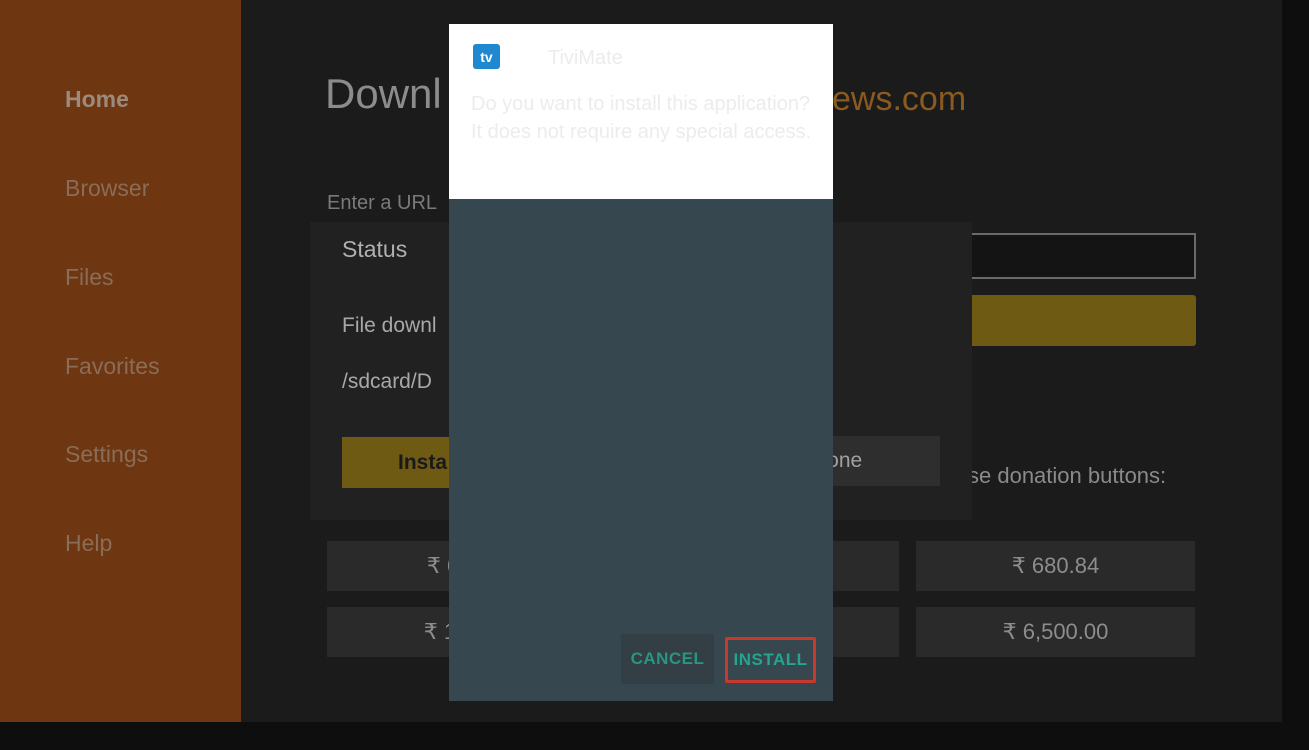 The width and height of the screenshot is (1309, 750). I want to click on sidebar-item-browser: Browser, so click(107, 188).